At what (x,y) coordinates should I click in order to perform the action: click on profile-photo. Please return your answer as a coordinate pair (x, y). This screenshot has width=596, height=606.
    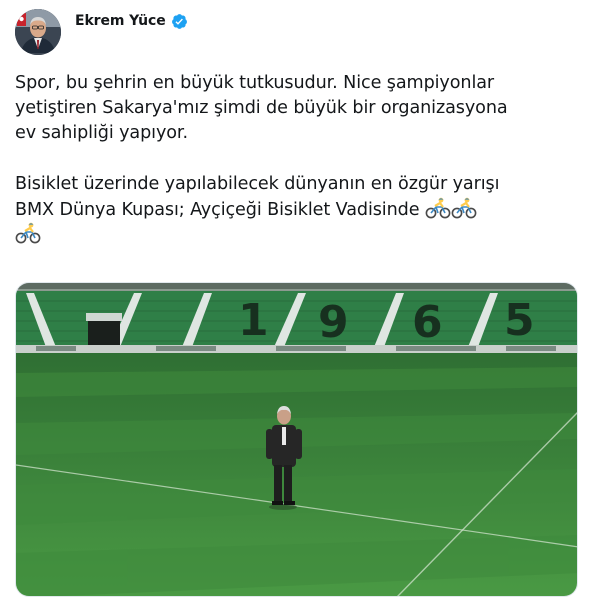
    Looking at the image, I should click on (38, 32).